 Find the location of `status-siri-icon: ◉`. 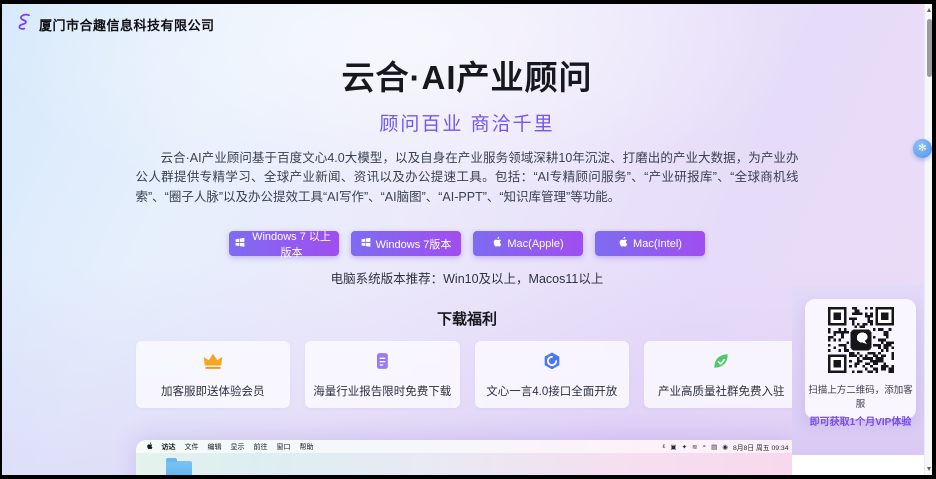

status-siri-icon: ◉ is located at coordinates (725, 447).